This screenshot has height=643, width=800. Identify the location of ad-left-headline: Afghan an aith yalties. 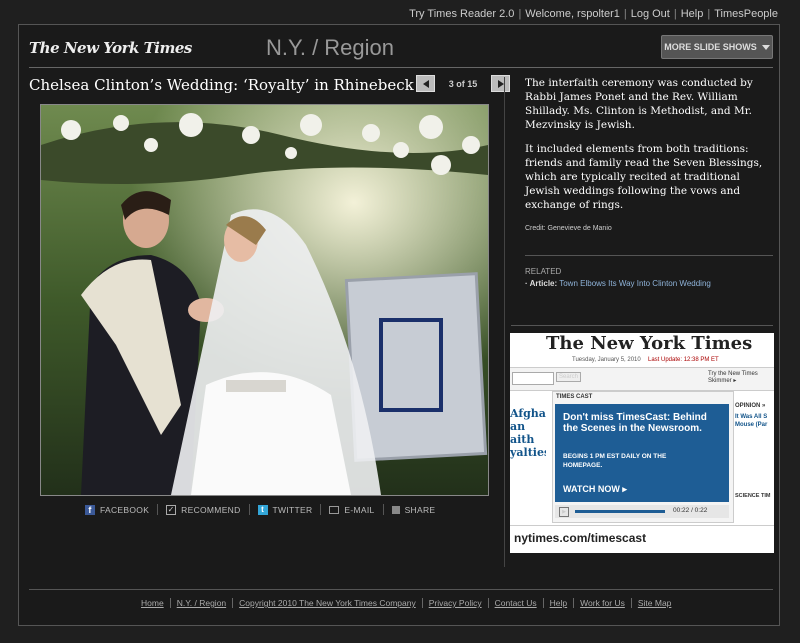
(528, 433).